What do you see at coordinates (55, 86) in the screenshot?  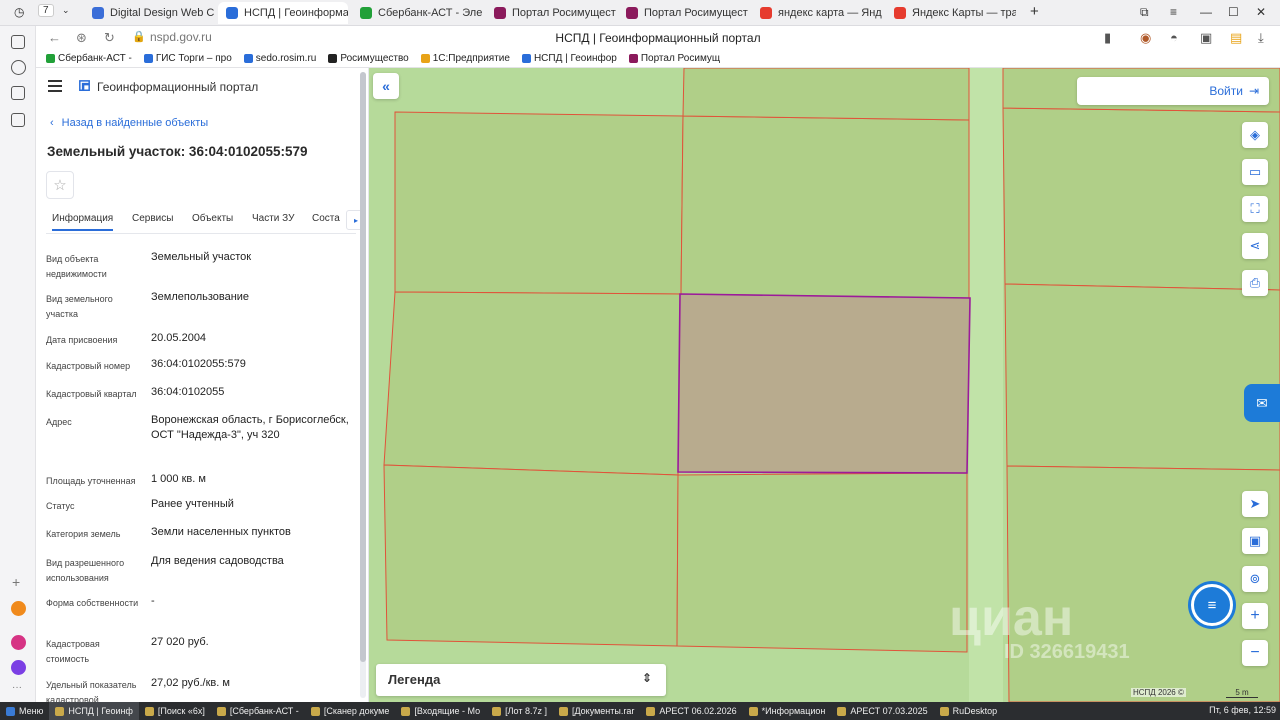 I see `menu-icon` at bounding box center [55, 86].